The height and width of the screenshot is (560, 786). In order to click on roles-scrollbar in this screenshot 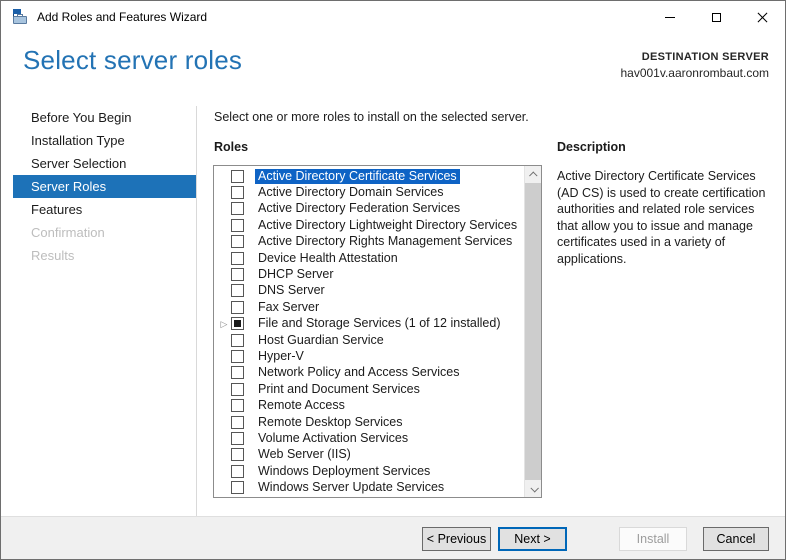, I will do `click(532, 331)`.